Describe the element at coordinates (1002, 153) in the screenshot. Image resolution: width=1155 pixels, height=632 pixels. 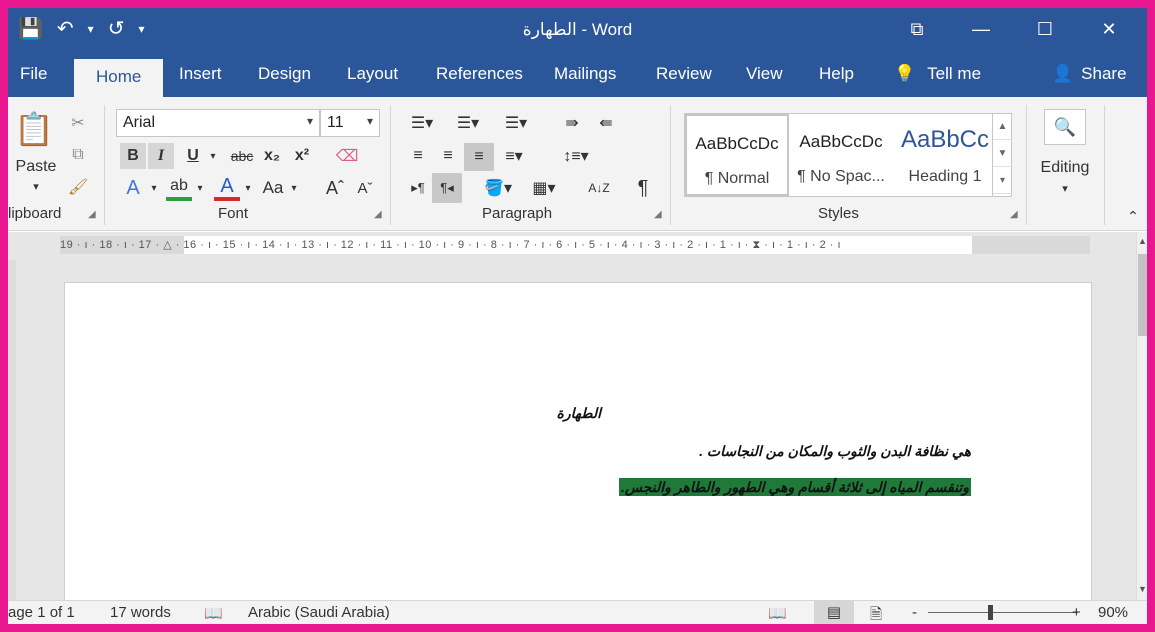
I see `styles-scroll-down-icon: ▼` at that location.